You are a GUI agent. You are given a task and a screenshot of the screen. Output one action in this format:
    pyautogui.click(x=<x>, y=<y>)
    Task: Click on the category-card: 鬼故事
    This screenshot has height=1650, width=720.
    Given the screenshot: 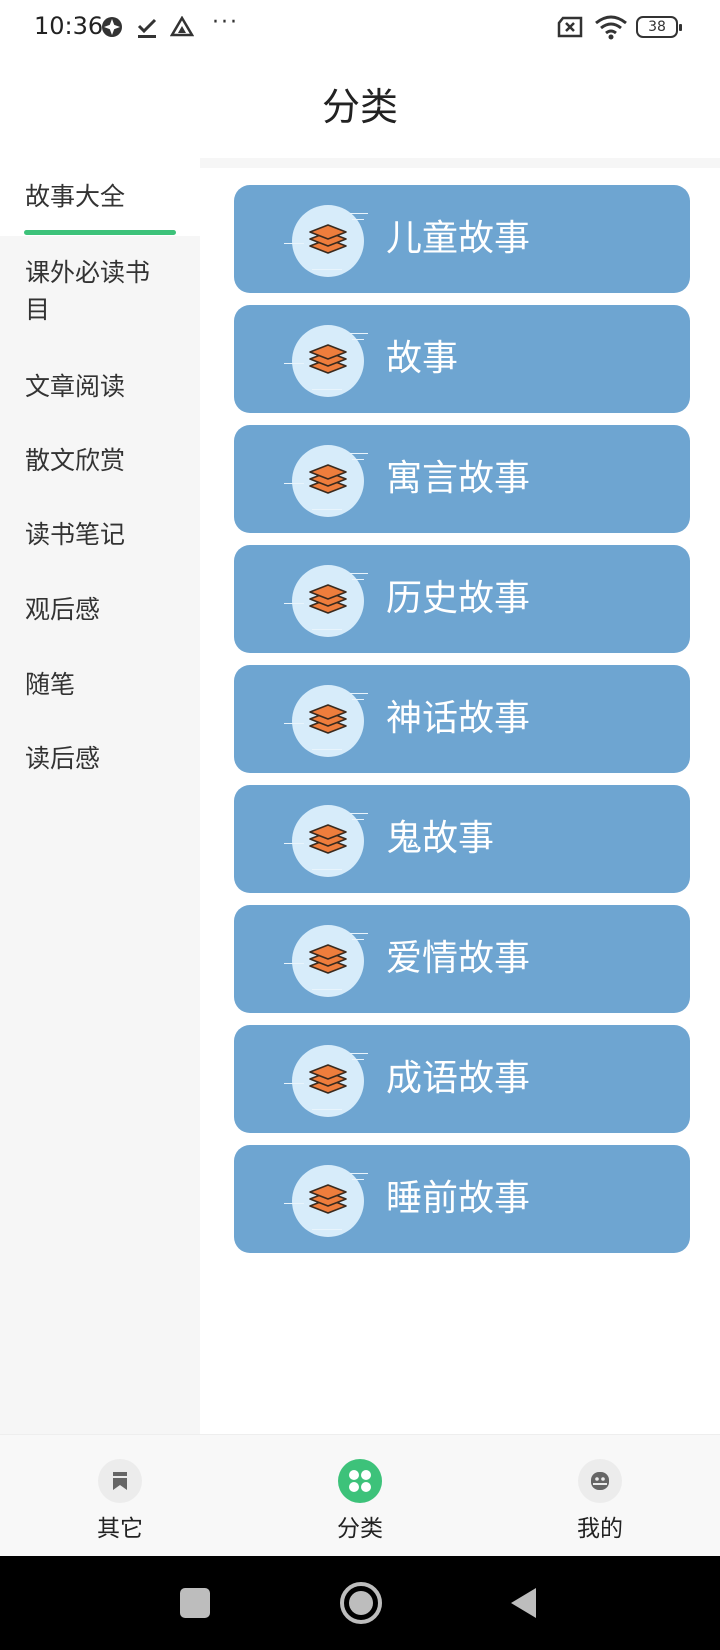 What is the action you would take?
    pyautogui.click(x=462, y=839)
    